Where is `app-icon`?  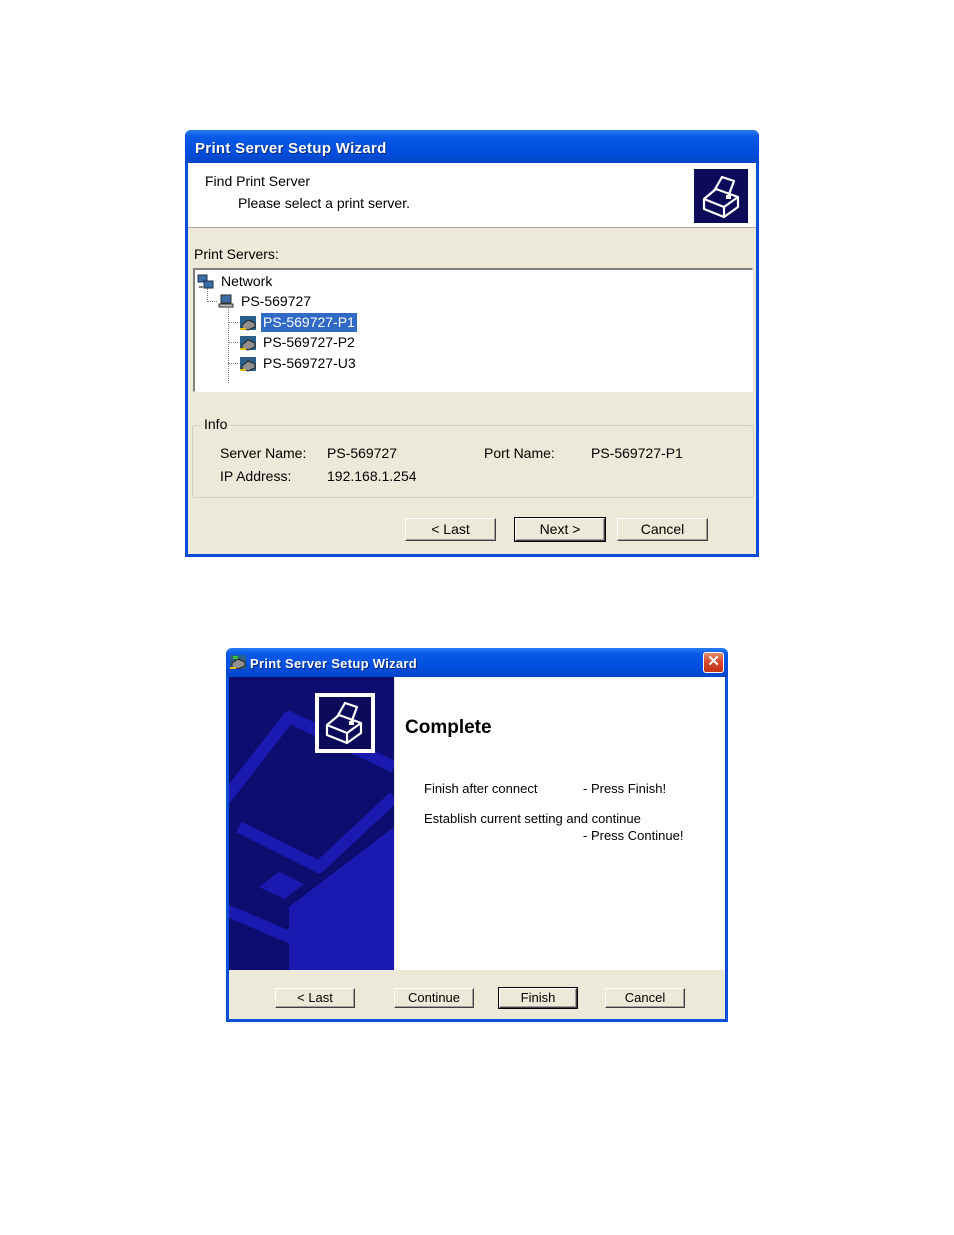 app-icon is located at coordinates (238, 662).